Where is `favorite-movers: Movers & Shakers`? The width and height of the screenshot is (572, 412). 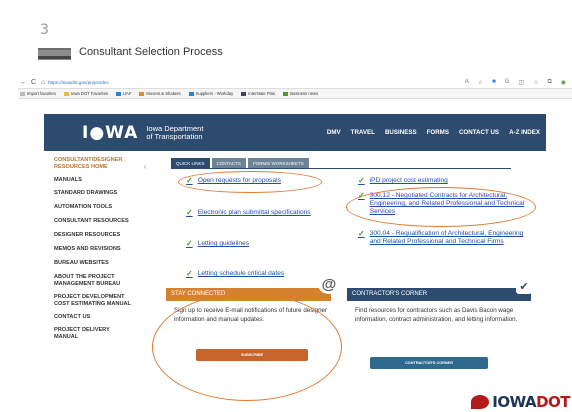
favorite-movers: Movers & Shakers is located at coordinates (160, 93).